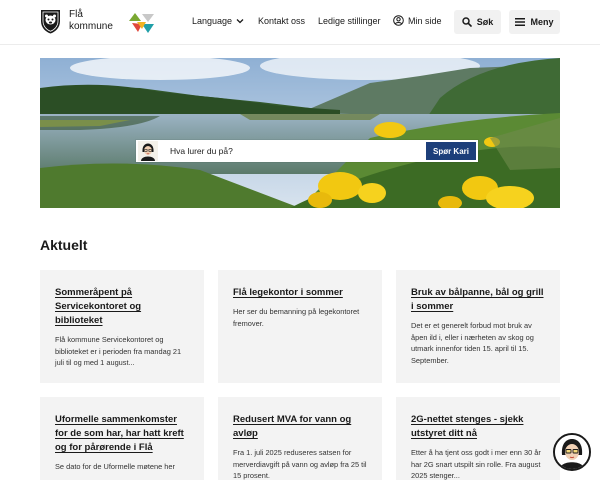 The height and width of the screenshot is (480, 600). I want to click on menu-button: Meny, so click(534, 22).